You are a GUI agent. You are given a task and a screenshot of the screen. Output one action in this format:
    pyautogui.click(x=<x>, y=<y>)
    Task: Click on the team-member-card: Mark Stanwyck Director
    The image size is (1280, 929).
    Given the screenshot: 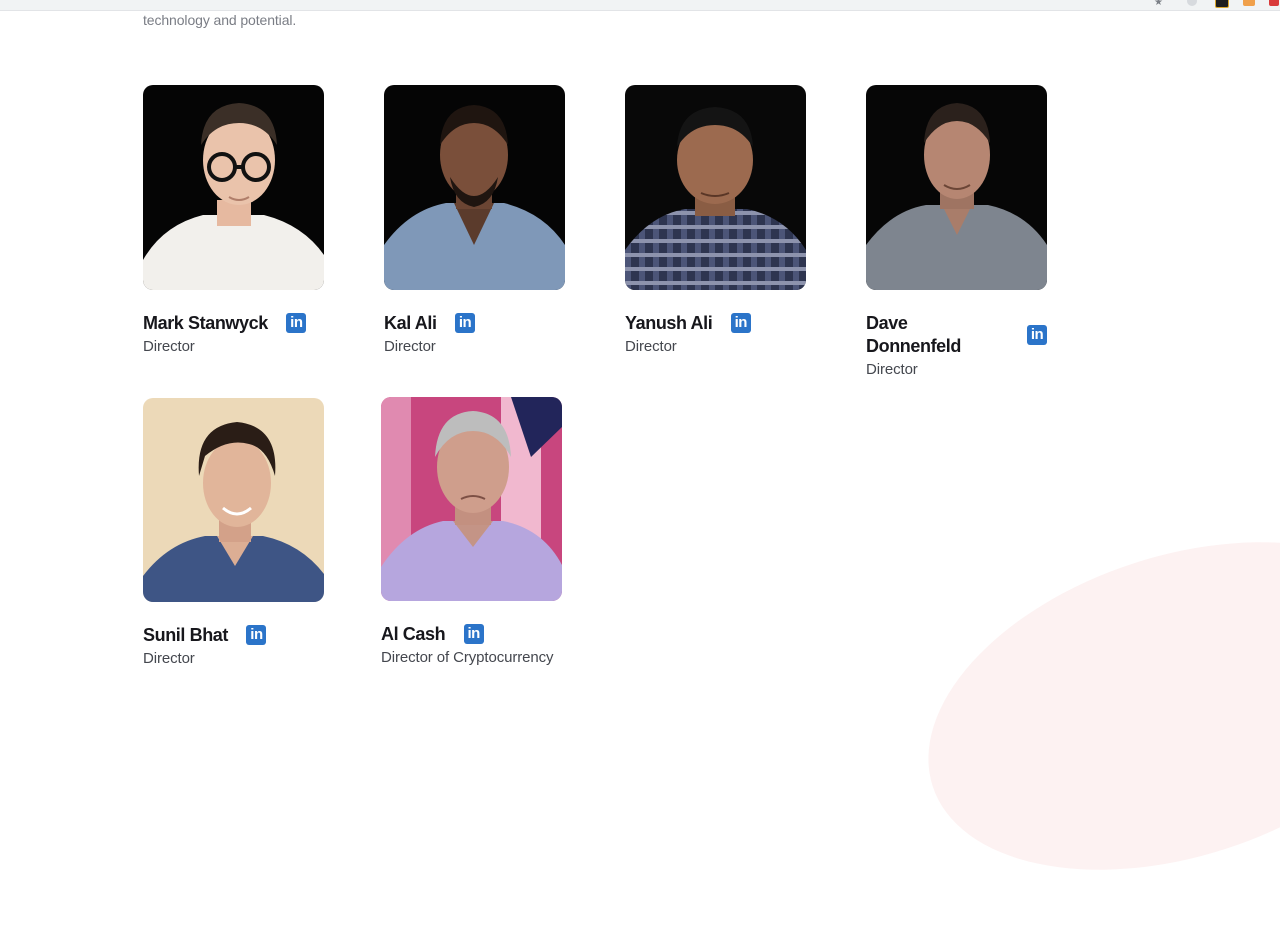 What is the action you would take?
    pyautogui.click(x=233, y=220)
    